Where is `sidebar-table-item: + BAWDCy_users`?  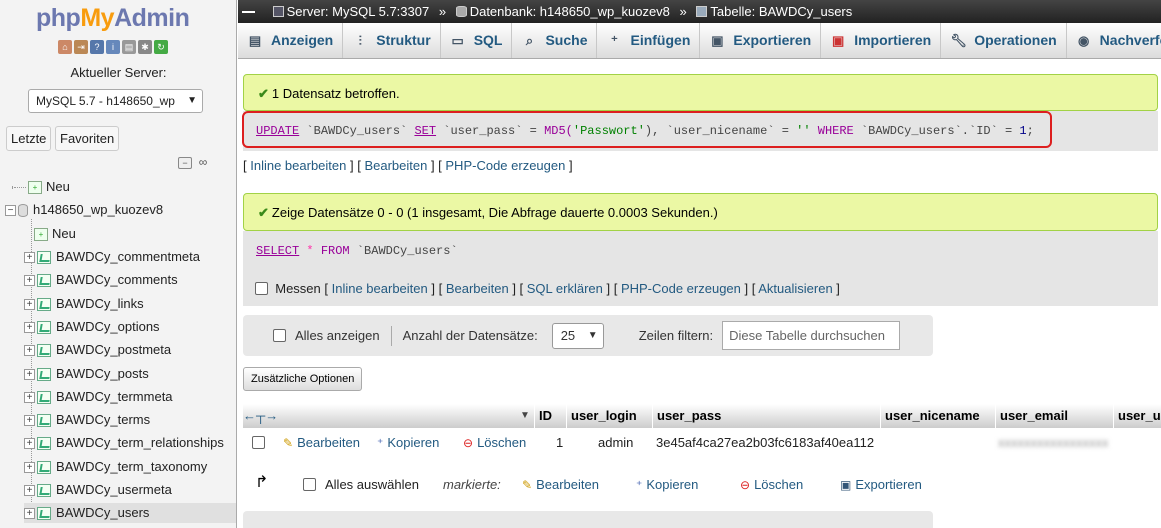
sidebar-table-item: + BAWDCy_users is located at coordinates (130, 513).